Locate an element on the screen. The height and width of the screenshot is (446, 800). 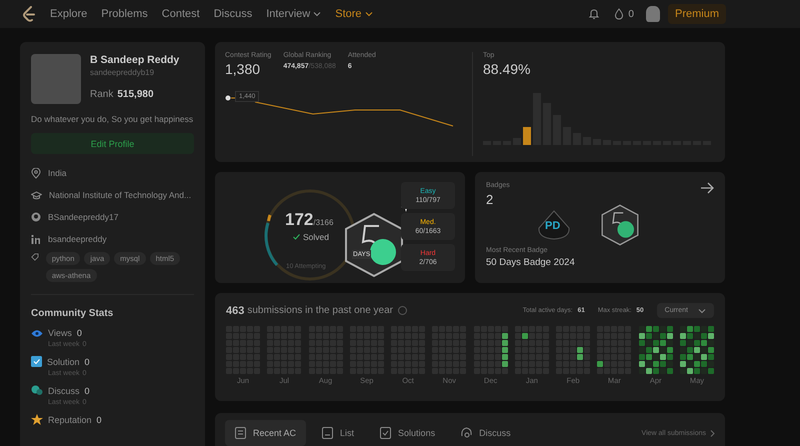
submission-count: 463 is located at coordinates (235, 310).